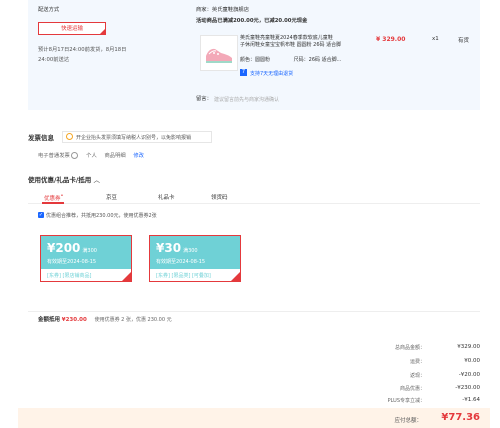 This screenshot has width=500, height=428. I want to click on invoice-type: 电子普通发票, so click(54, 156).